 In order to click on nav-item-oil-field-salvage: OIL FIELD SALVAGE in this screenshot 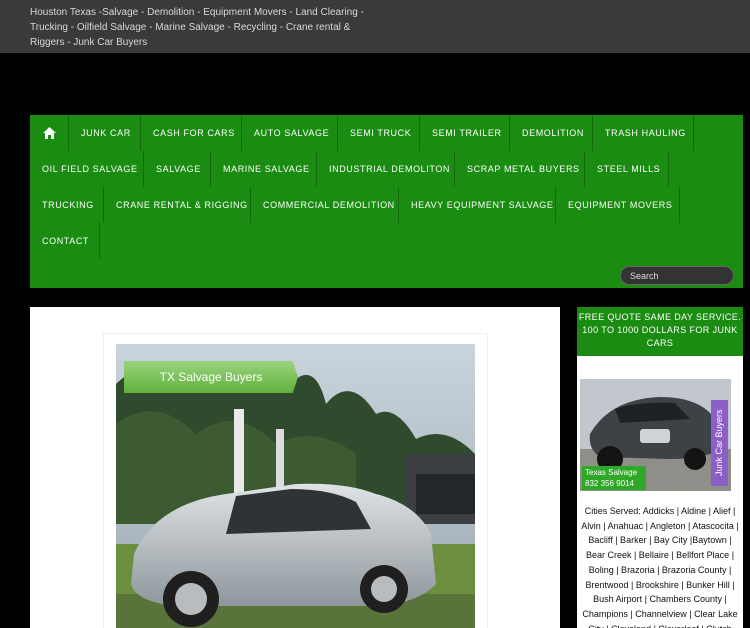, I will do `click(87, 169)`.